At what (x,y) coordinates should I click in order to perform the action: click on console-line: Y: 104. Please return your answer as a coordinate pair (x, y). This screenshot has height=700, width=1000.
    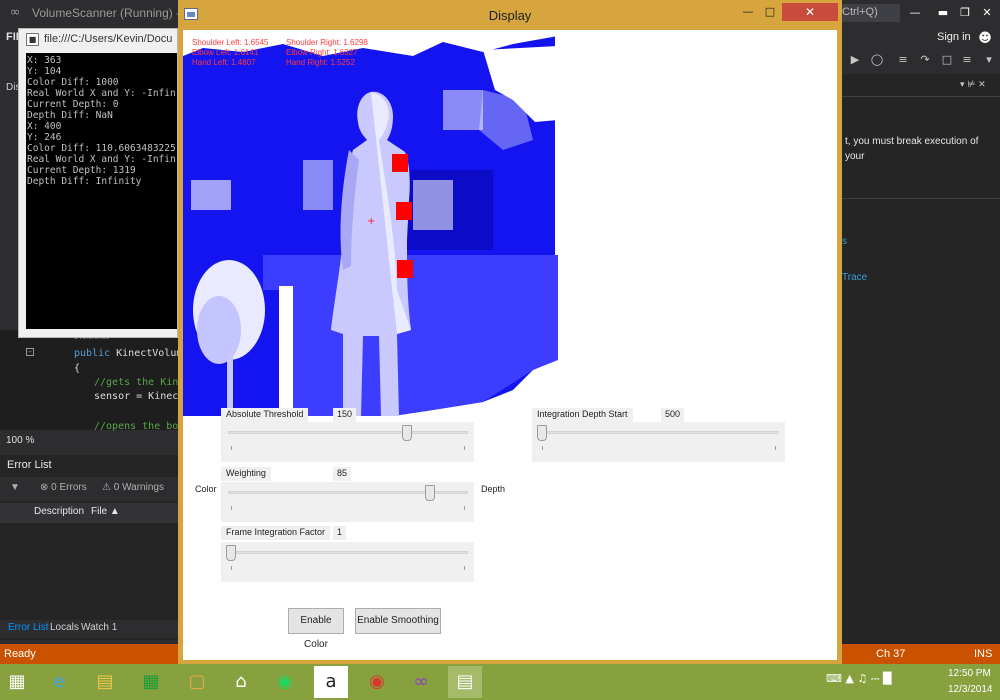
    Looking at the image, I should click on (44, 71).